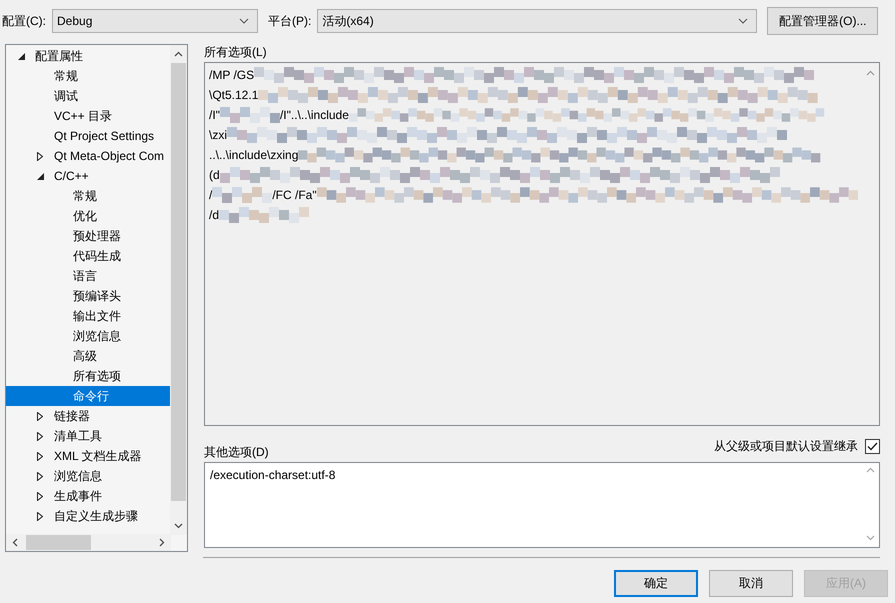 The image size is (895, 603). Describe the element at coordinates (872, 446) in the screenshot. I see `inherit-checkbox` at that location.